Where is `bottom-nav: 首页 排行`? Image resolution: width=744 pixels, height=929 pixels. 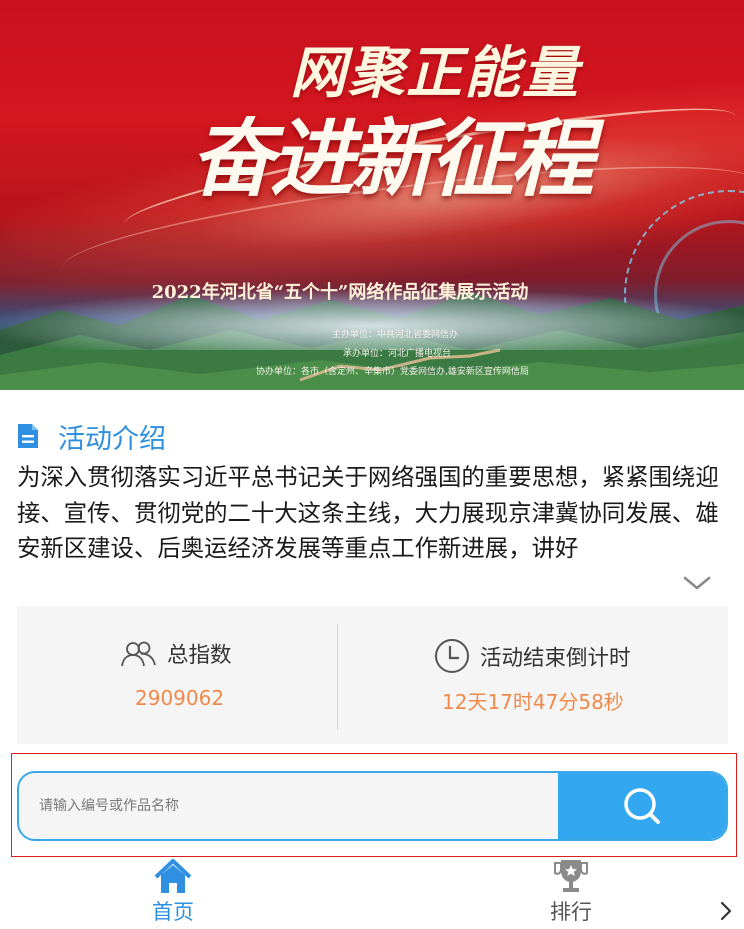
bottom-nav: 首页 排行 is located at coordinates (372, 893).